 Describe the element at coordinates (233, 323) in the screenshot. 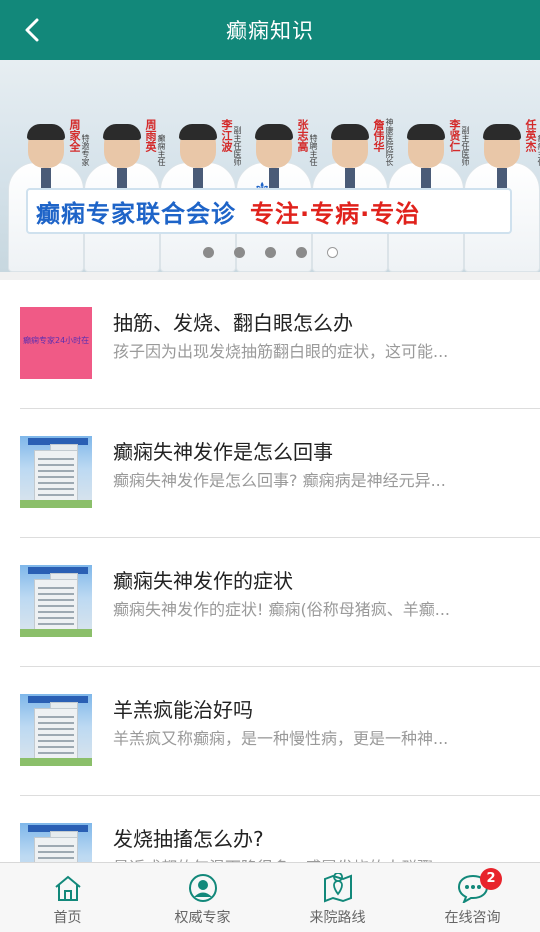

I see `article-title: 抽筋、发烧、翻白眼怎么办` at that location.